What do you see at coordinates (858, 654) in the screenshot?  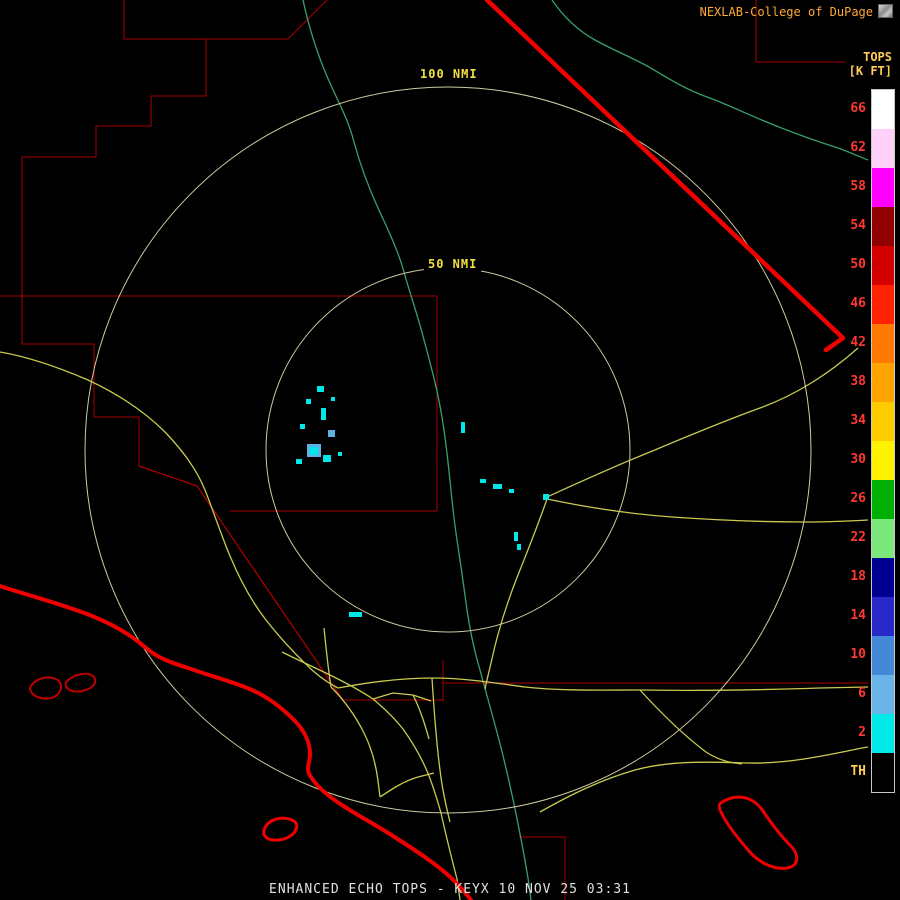 I see `legend-value: 10` at bounding box center [858, 654].